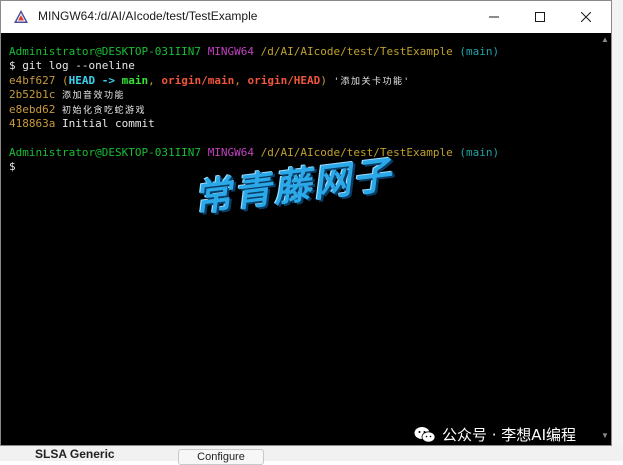  I want to click on maximize-button, so click(540, 17).